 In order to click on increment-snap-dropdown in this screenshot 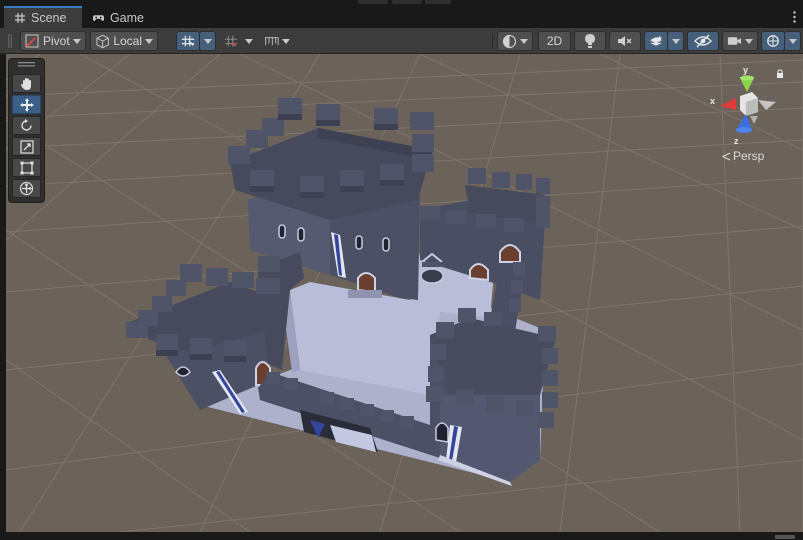, I will do `click(277, 41)`.